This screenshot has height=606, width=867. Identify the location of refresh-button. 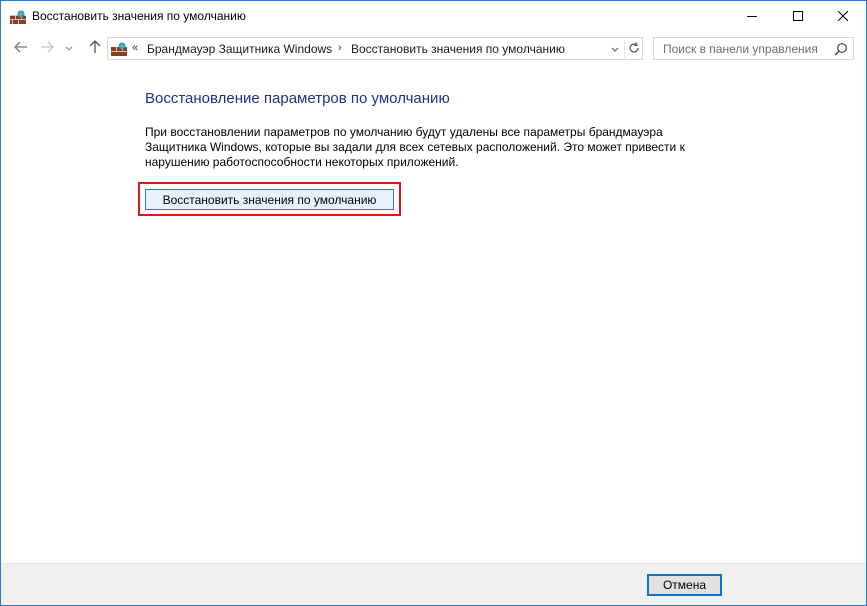
(633, 49).